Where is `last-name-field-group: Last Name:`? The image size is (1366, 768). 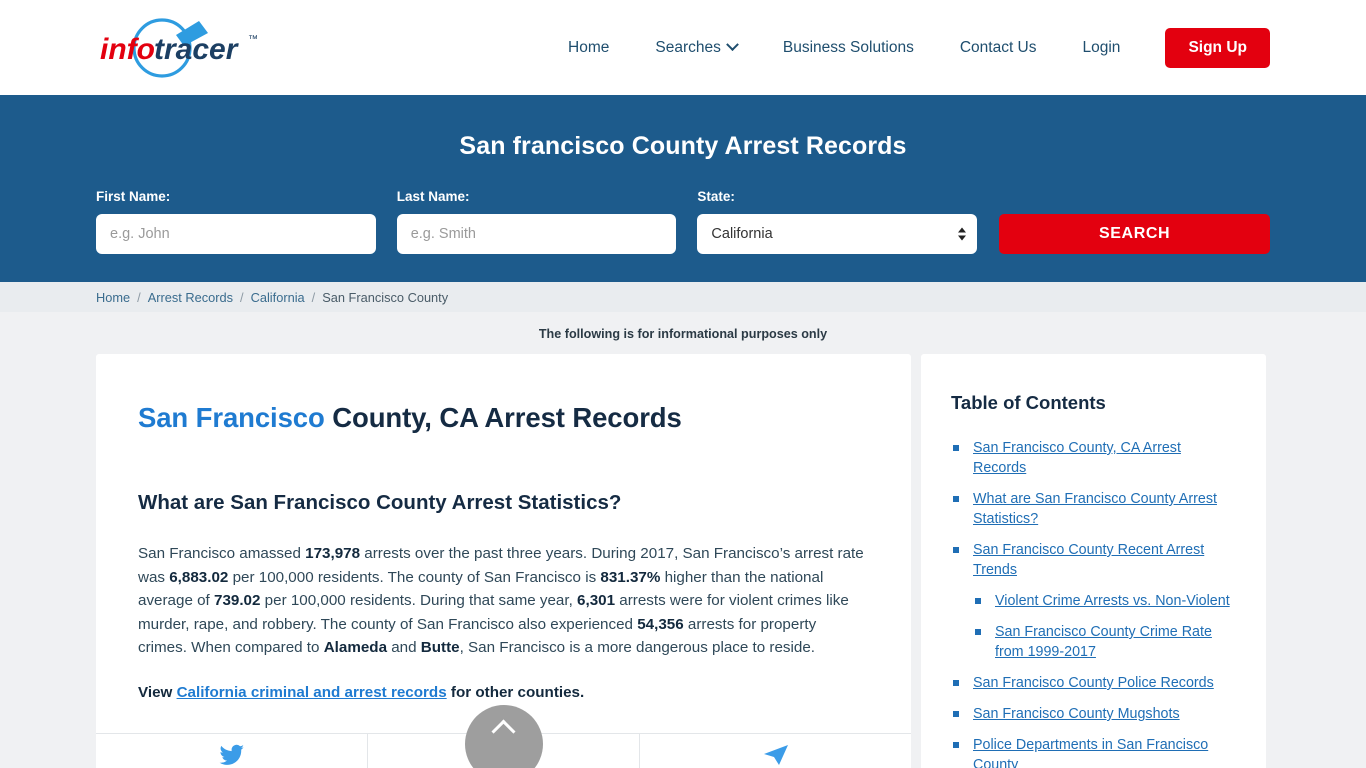 last-name-field-group: Last Name: is located at coordinates (536, 221).